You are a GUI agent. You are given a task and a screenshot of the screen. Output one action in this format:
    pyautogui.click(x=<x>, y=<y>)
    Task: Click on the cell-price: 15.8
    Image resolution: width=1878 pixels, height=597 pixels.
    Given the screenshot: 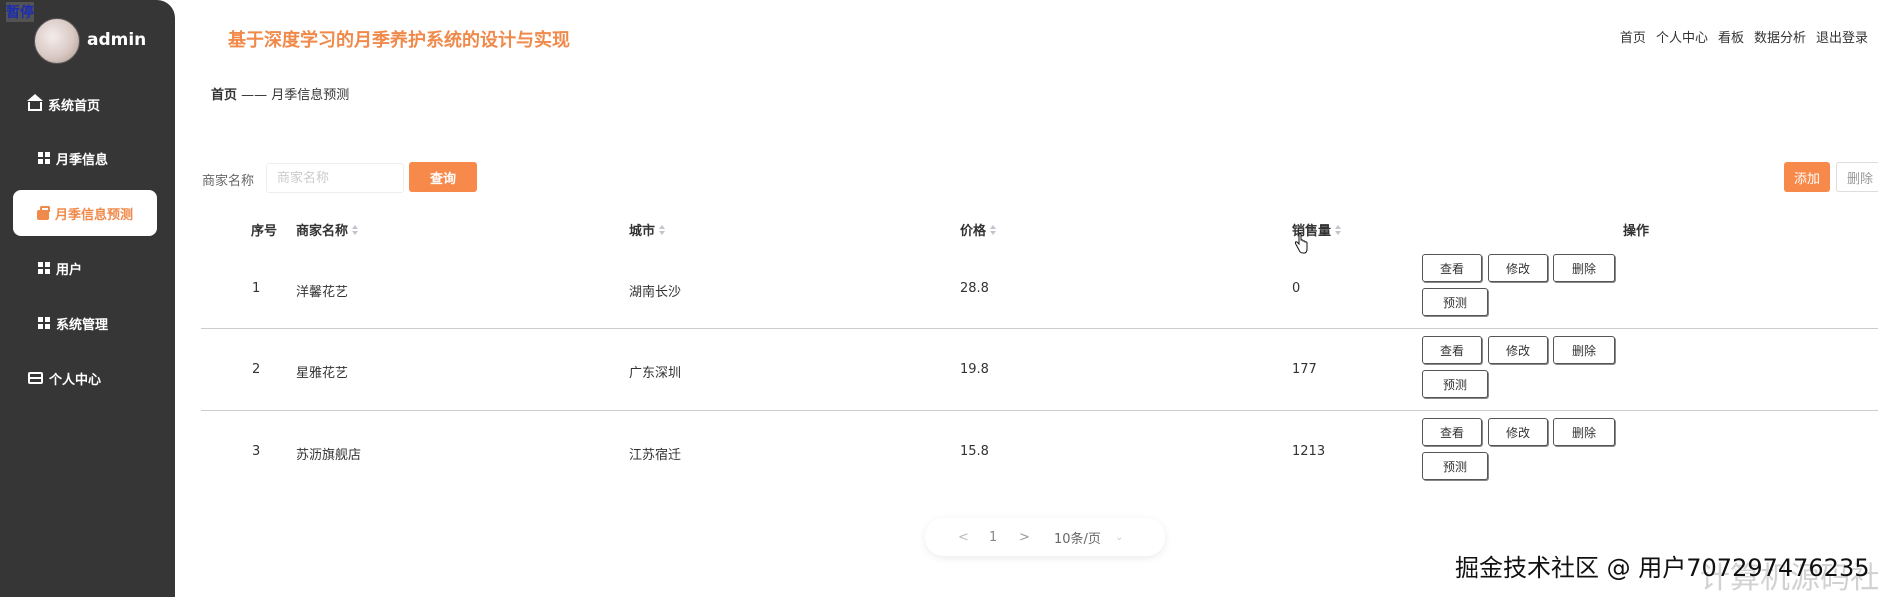 What is the action you would take?
    pyautogui.click(x=974, y=451)
    